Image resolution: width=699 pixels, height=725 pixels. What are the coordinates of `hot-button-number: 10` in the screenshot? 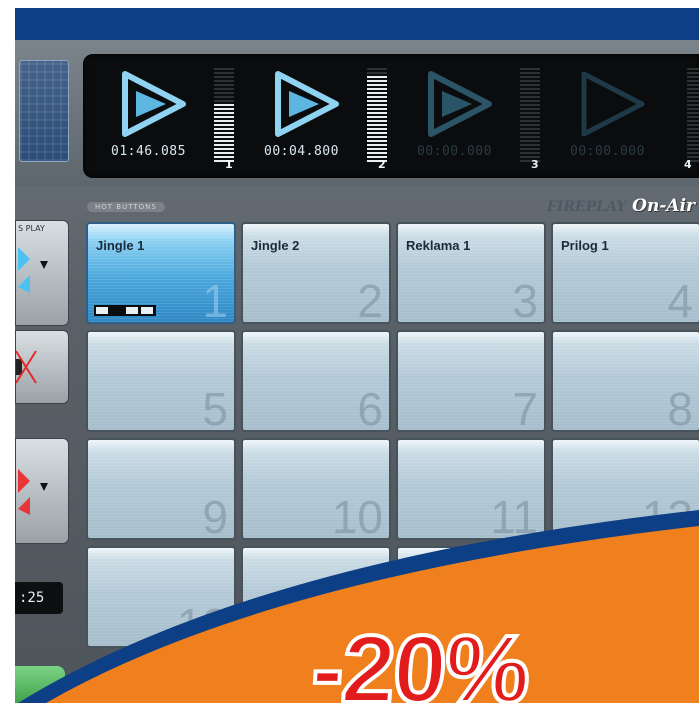 It's located at (357, 515).